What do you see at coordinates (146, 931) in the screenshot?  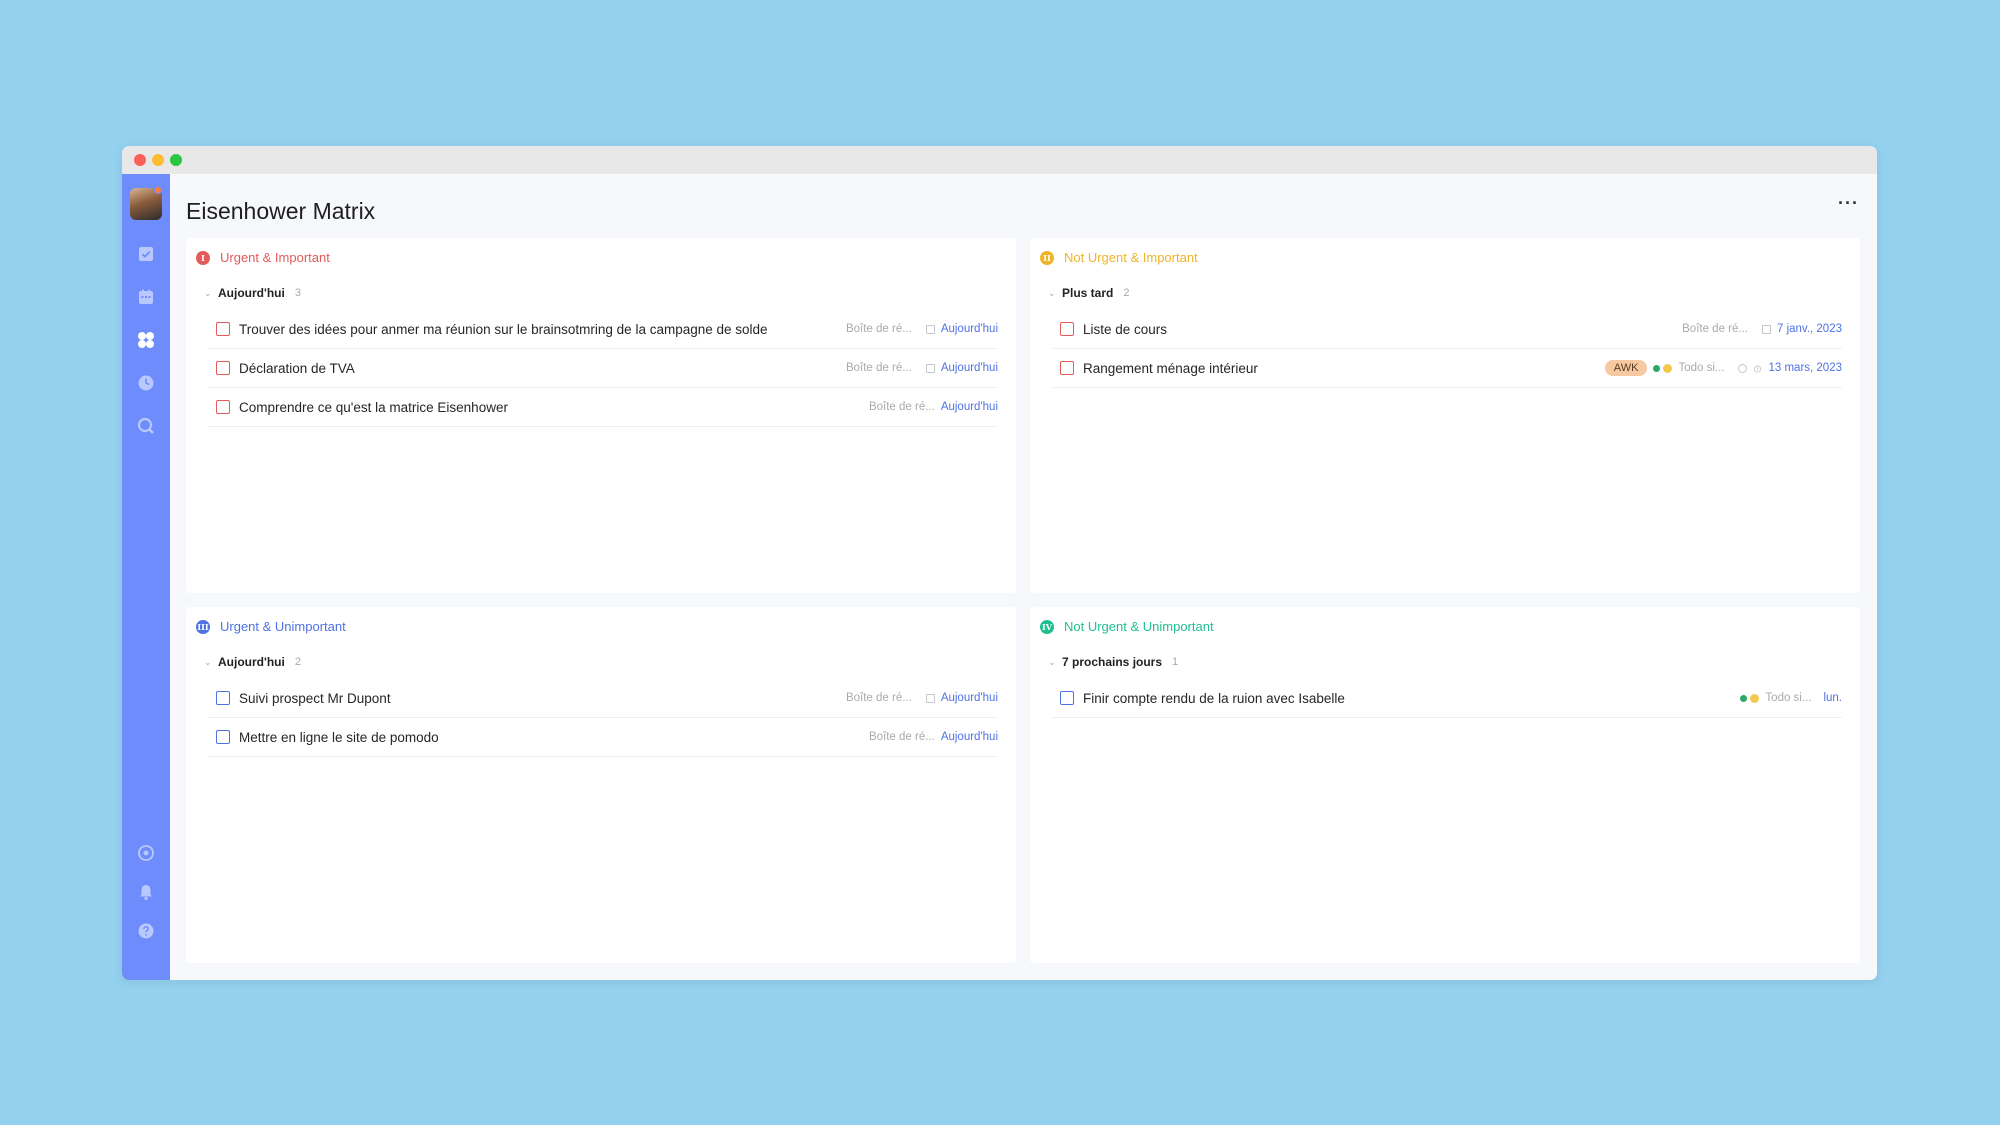 I see `help-icon` at bounding box center [146, 931].